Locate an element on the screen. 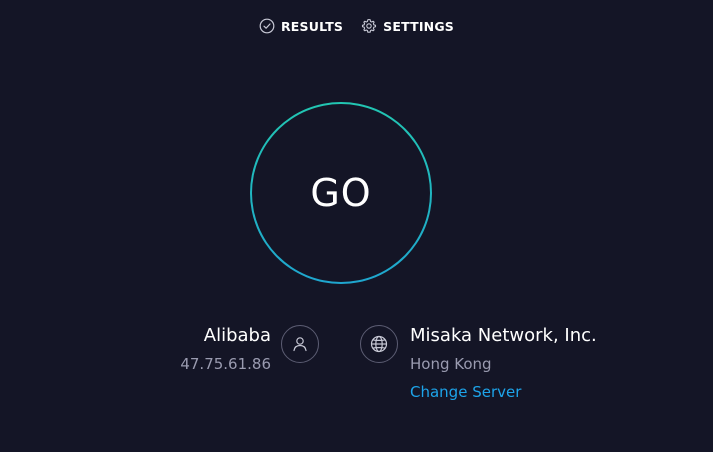  host-ip: 47.75.61.86 is located at coordinates (225, 364).